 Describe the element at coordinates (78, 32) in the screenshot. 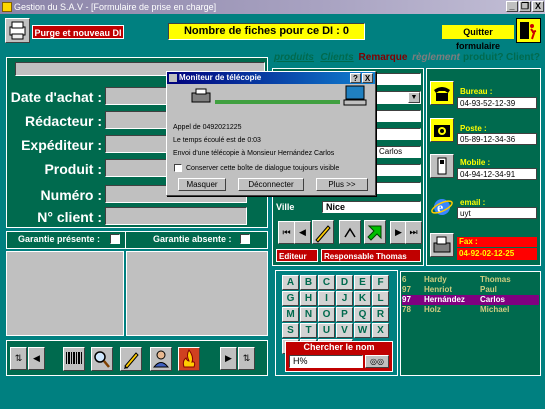

I see `purge-button: Purge et nouveau DI` at that location.